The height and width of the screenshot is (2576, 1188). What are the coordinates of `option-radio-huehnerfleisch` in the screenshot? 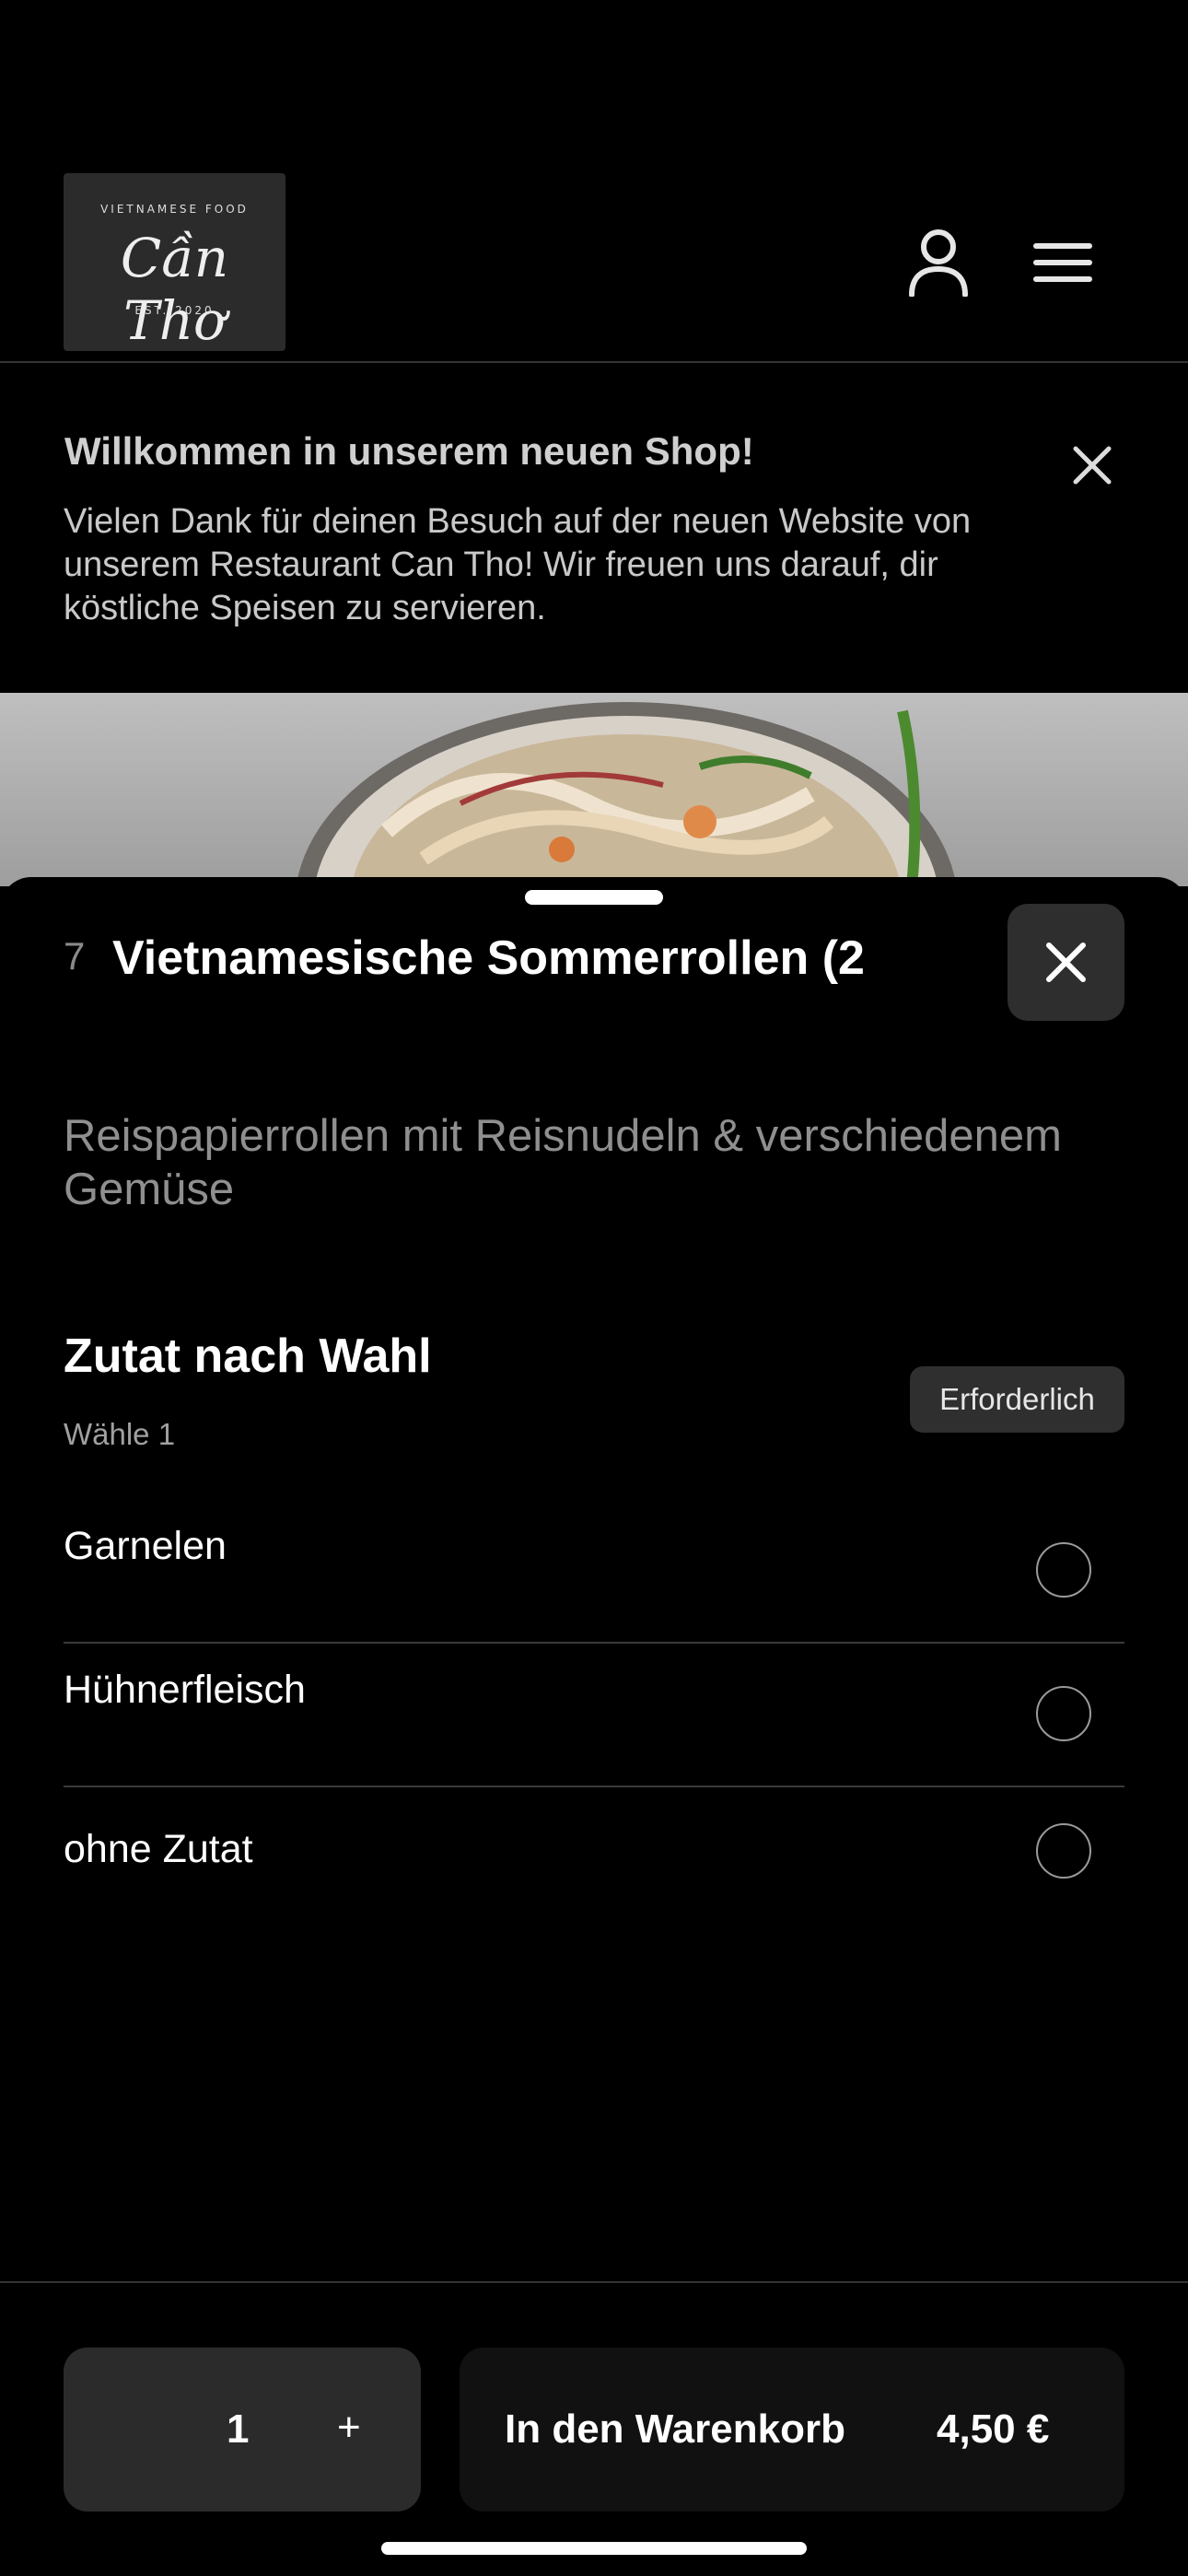 It's located at (1063, 1713).